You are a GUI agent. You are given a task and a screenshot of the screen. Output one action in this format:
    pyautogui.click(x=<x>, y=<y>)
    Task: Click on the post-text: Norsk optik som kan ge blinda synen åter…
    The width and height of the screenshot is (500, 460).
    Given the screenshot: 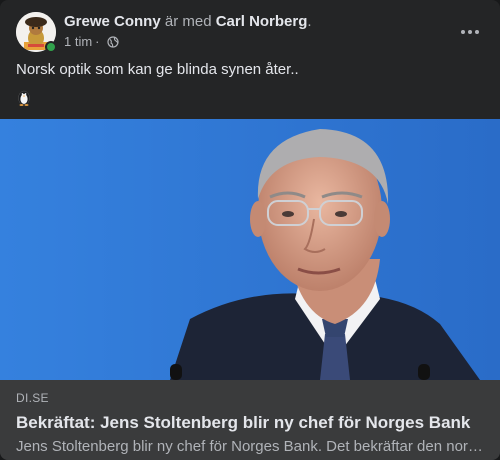 What is the action you would take?
    pyautogui.click(x=157, y=69)
    